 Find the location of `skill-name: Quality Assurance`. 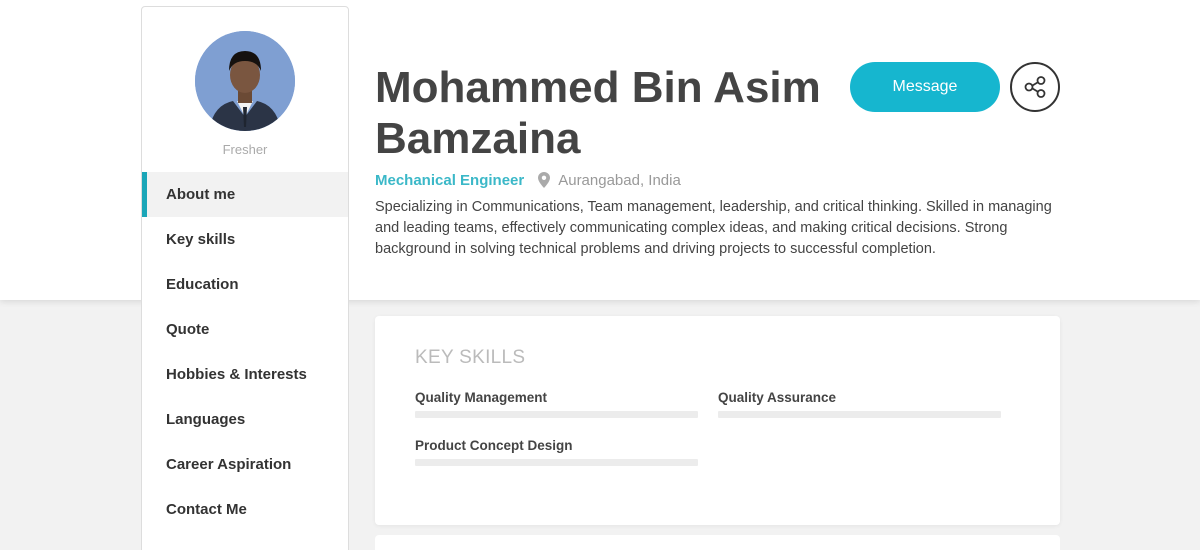

skill-name: Quality Assurance is located at coordinates (777, 397).